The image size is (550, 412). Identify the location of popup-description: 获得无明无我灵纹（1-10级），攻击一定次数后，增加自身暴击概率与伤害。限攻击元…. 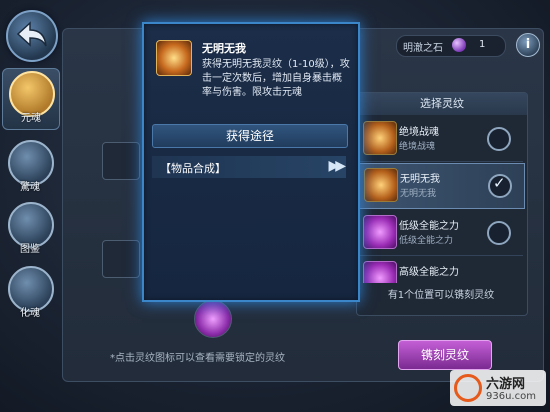
(276, 78).